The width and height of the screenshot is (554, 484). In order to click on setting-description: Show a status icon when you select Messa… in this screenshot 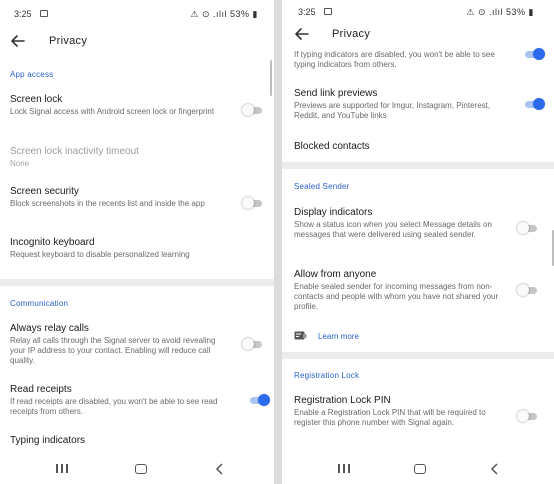, I will do `click(393, 229)`.